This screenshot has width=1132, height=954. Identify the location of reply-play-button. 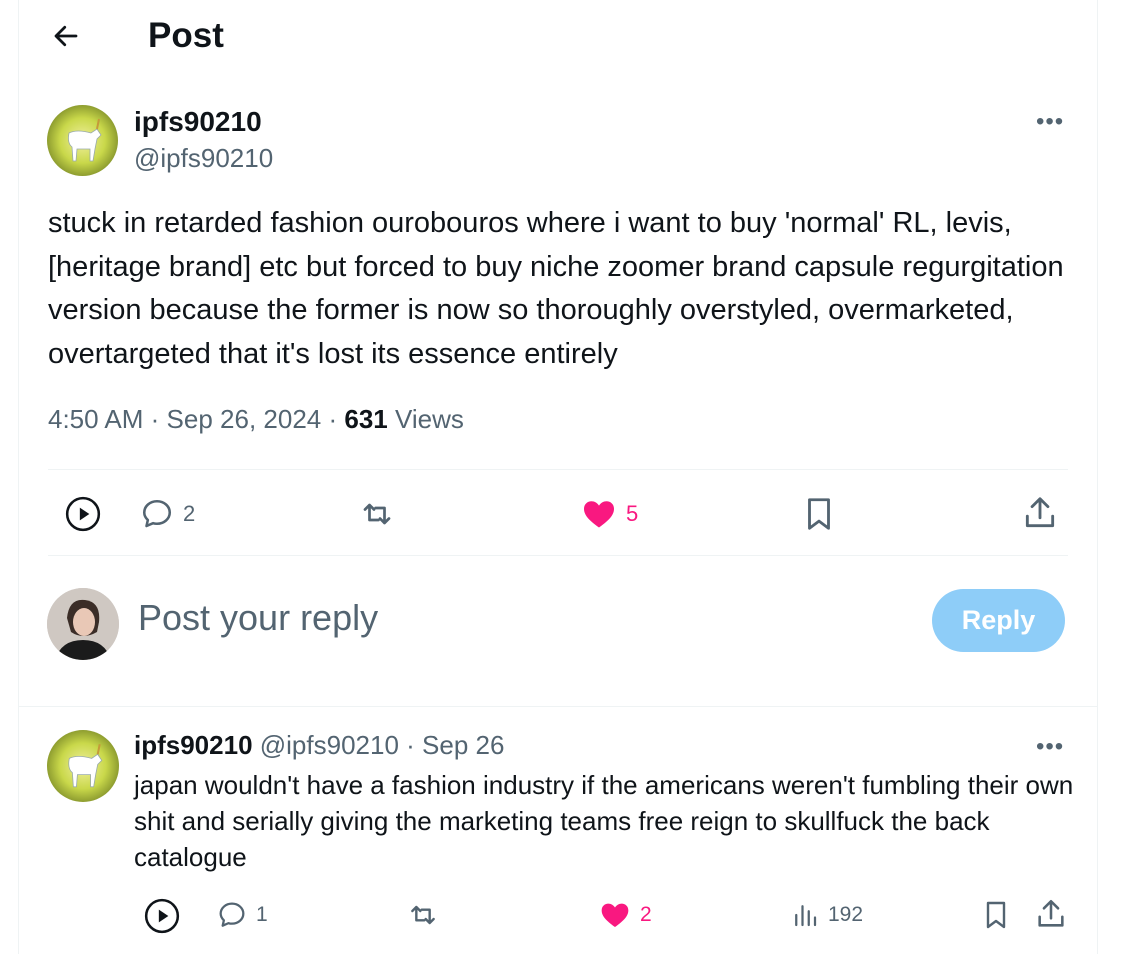
(162, 916).